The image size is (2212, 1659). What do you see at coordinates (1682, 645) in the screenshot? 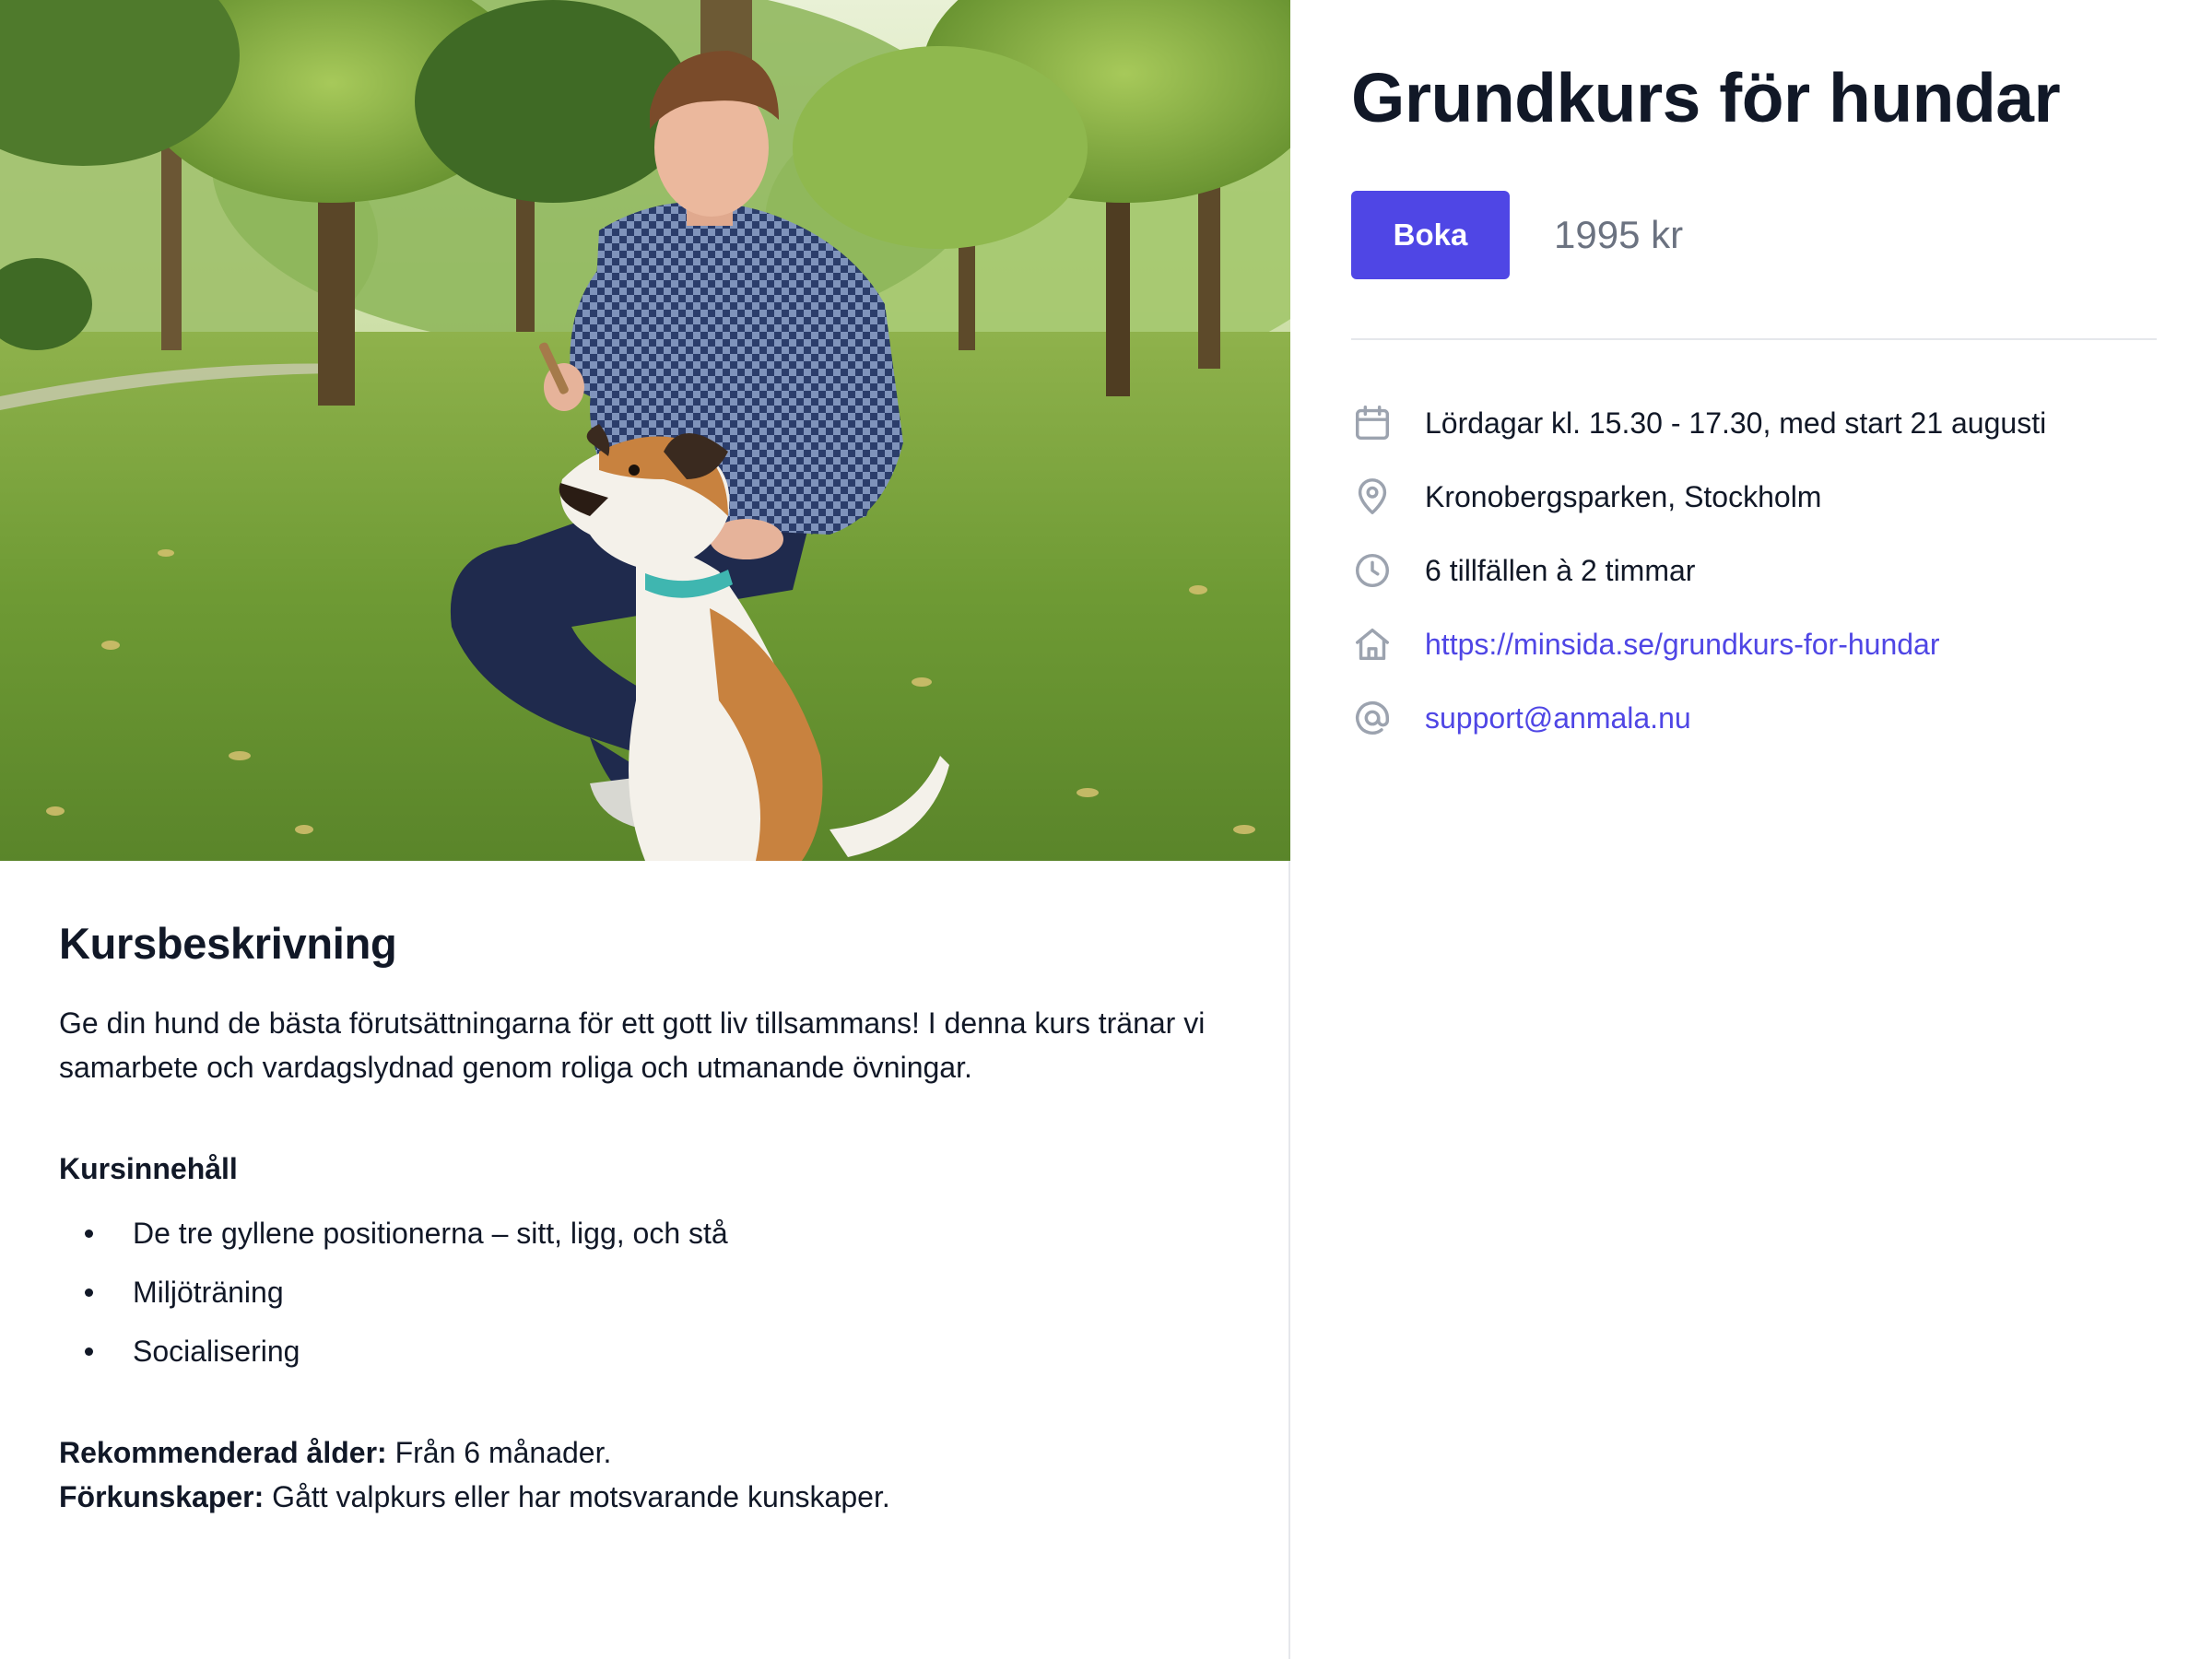
I see `website-link: https://minsida.se/grundkurs-for-hundar` at bounding box center [1682, 645].